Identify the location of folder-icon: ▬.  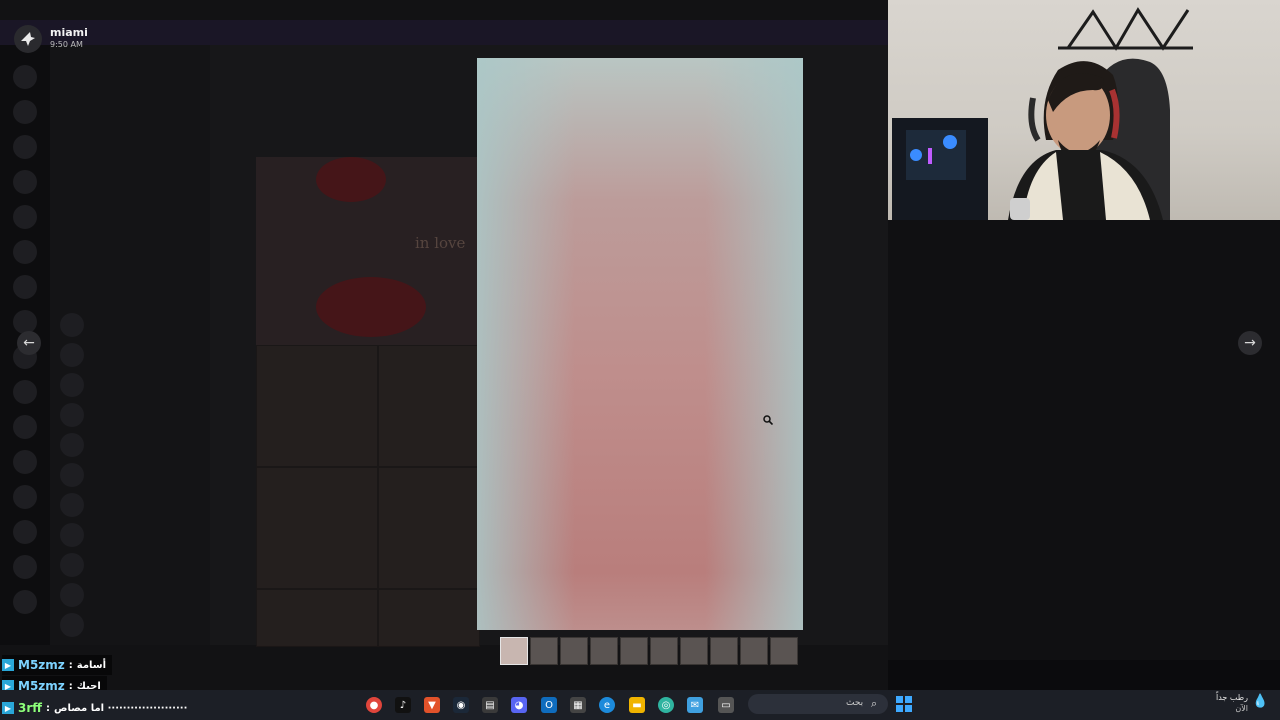
(637, 705).